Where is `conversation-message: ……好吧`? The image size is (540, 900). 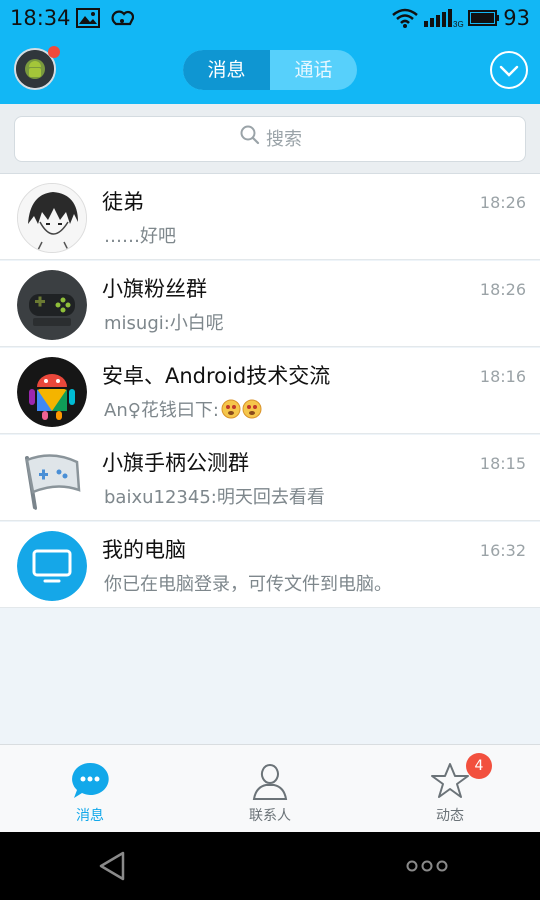
conversation-message: ……好吧 is located at coordinates (140, 236).